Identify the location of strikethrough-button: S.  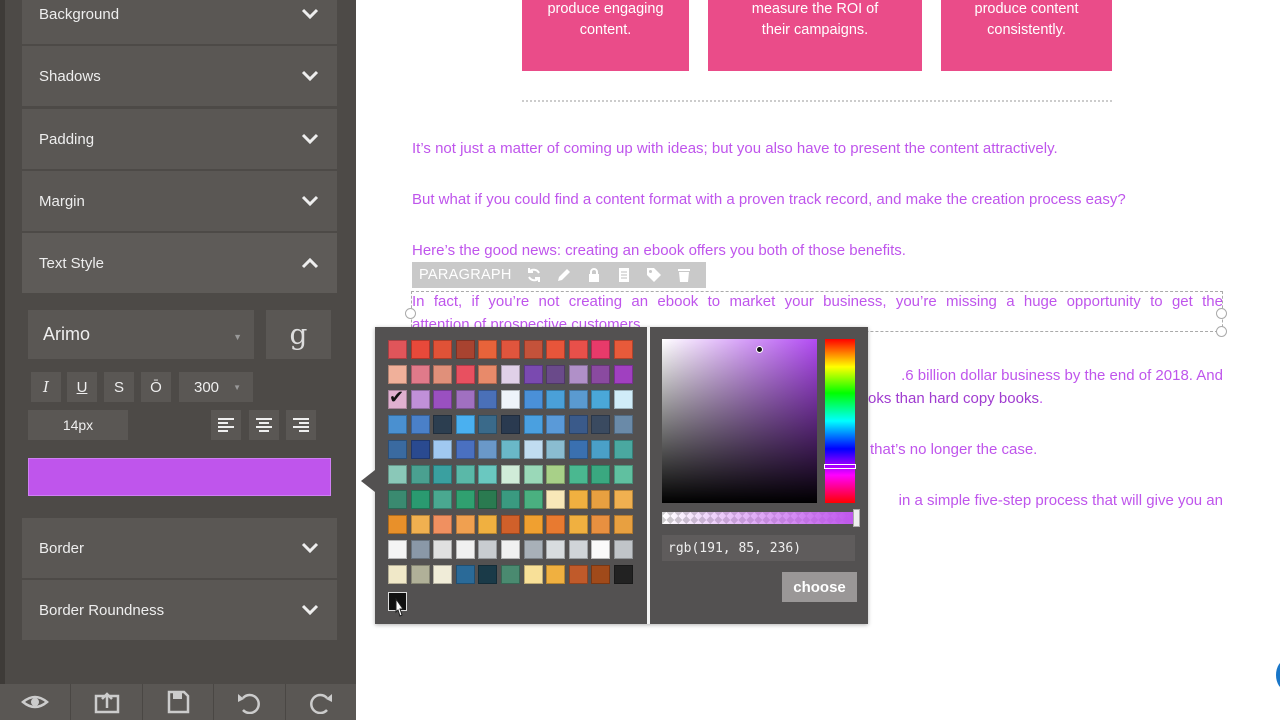
(119, 387).